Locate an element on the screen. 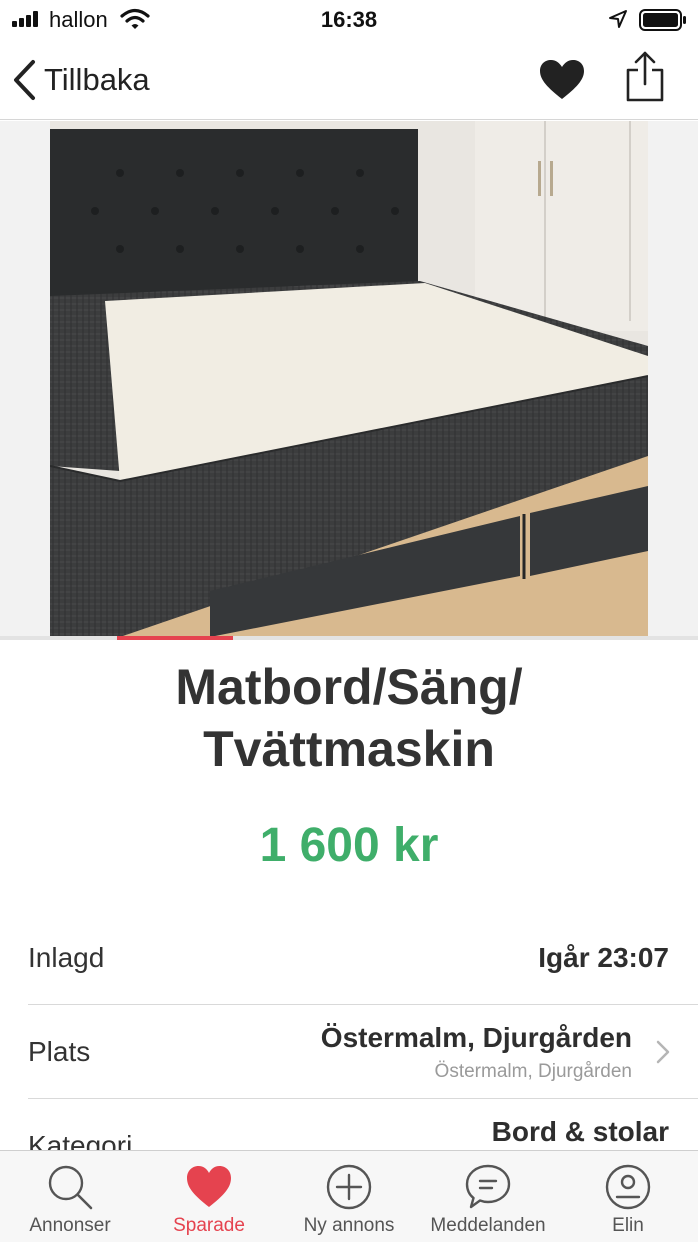 The image size is (698, 1242). location-value: Östermalm, Djurgården is located at coordinates (476, 1037).